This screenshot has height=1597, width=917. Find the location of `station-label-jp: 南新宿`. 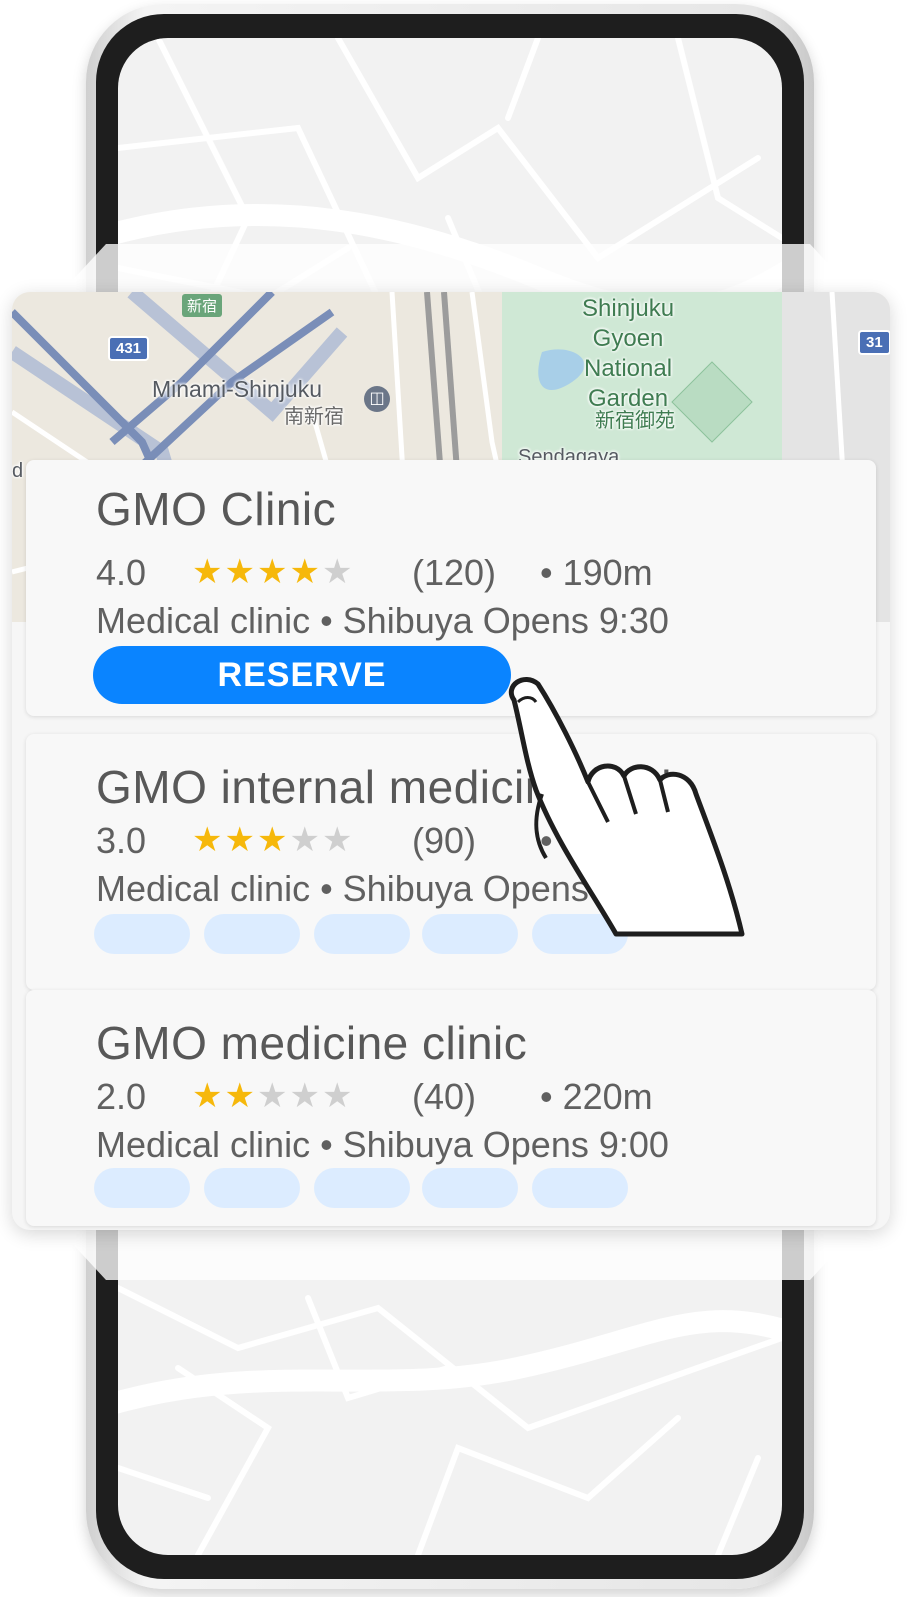

station-label-jp: 南新宿 is located at coordinates (314, 417).